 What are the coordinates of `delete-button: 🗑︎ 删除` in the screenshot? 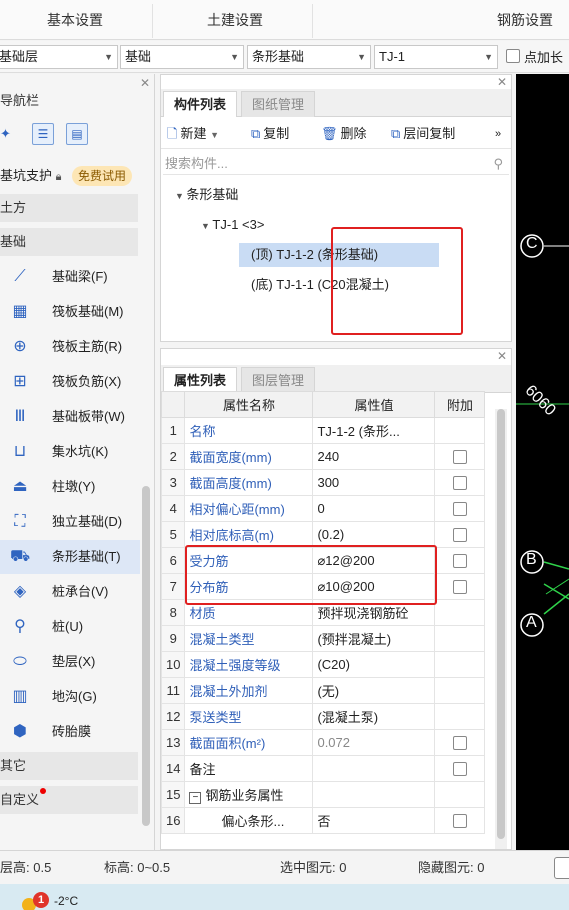 It's located at (344, 134).